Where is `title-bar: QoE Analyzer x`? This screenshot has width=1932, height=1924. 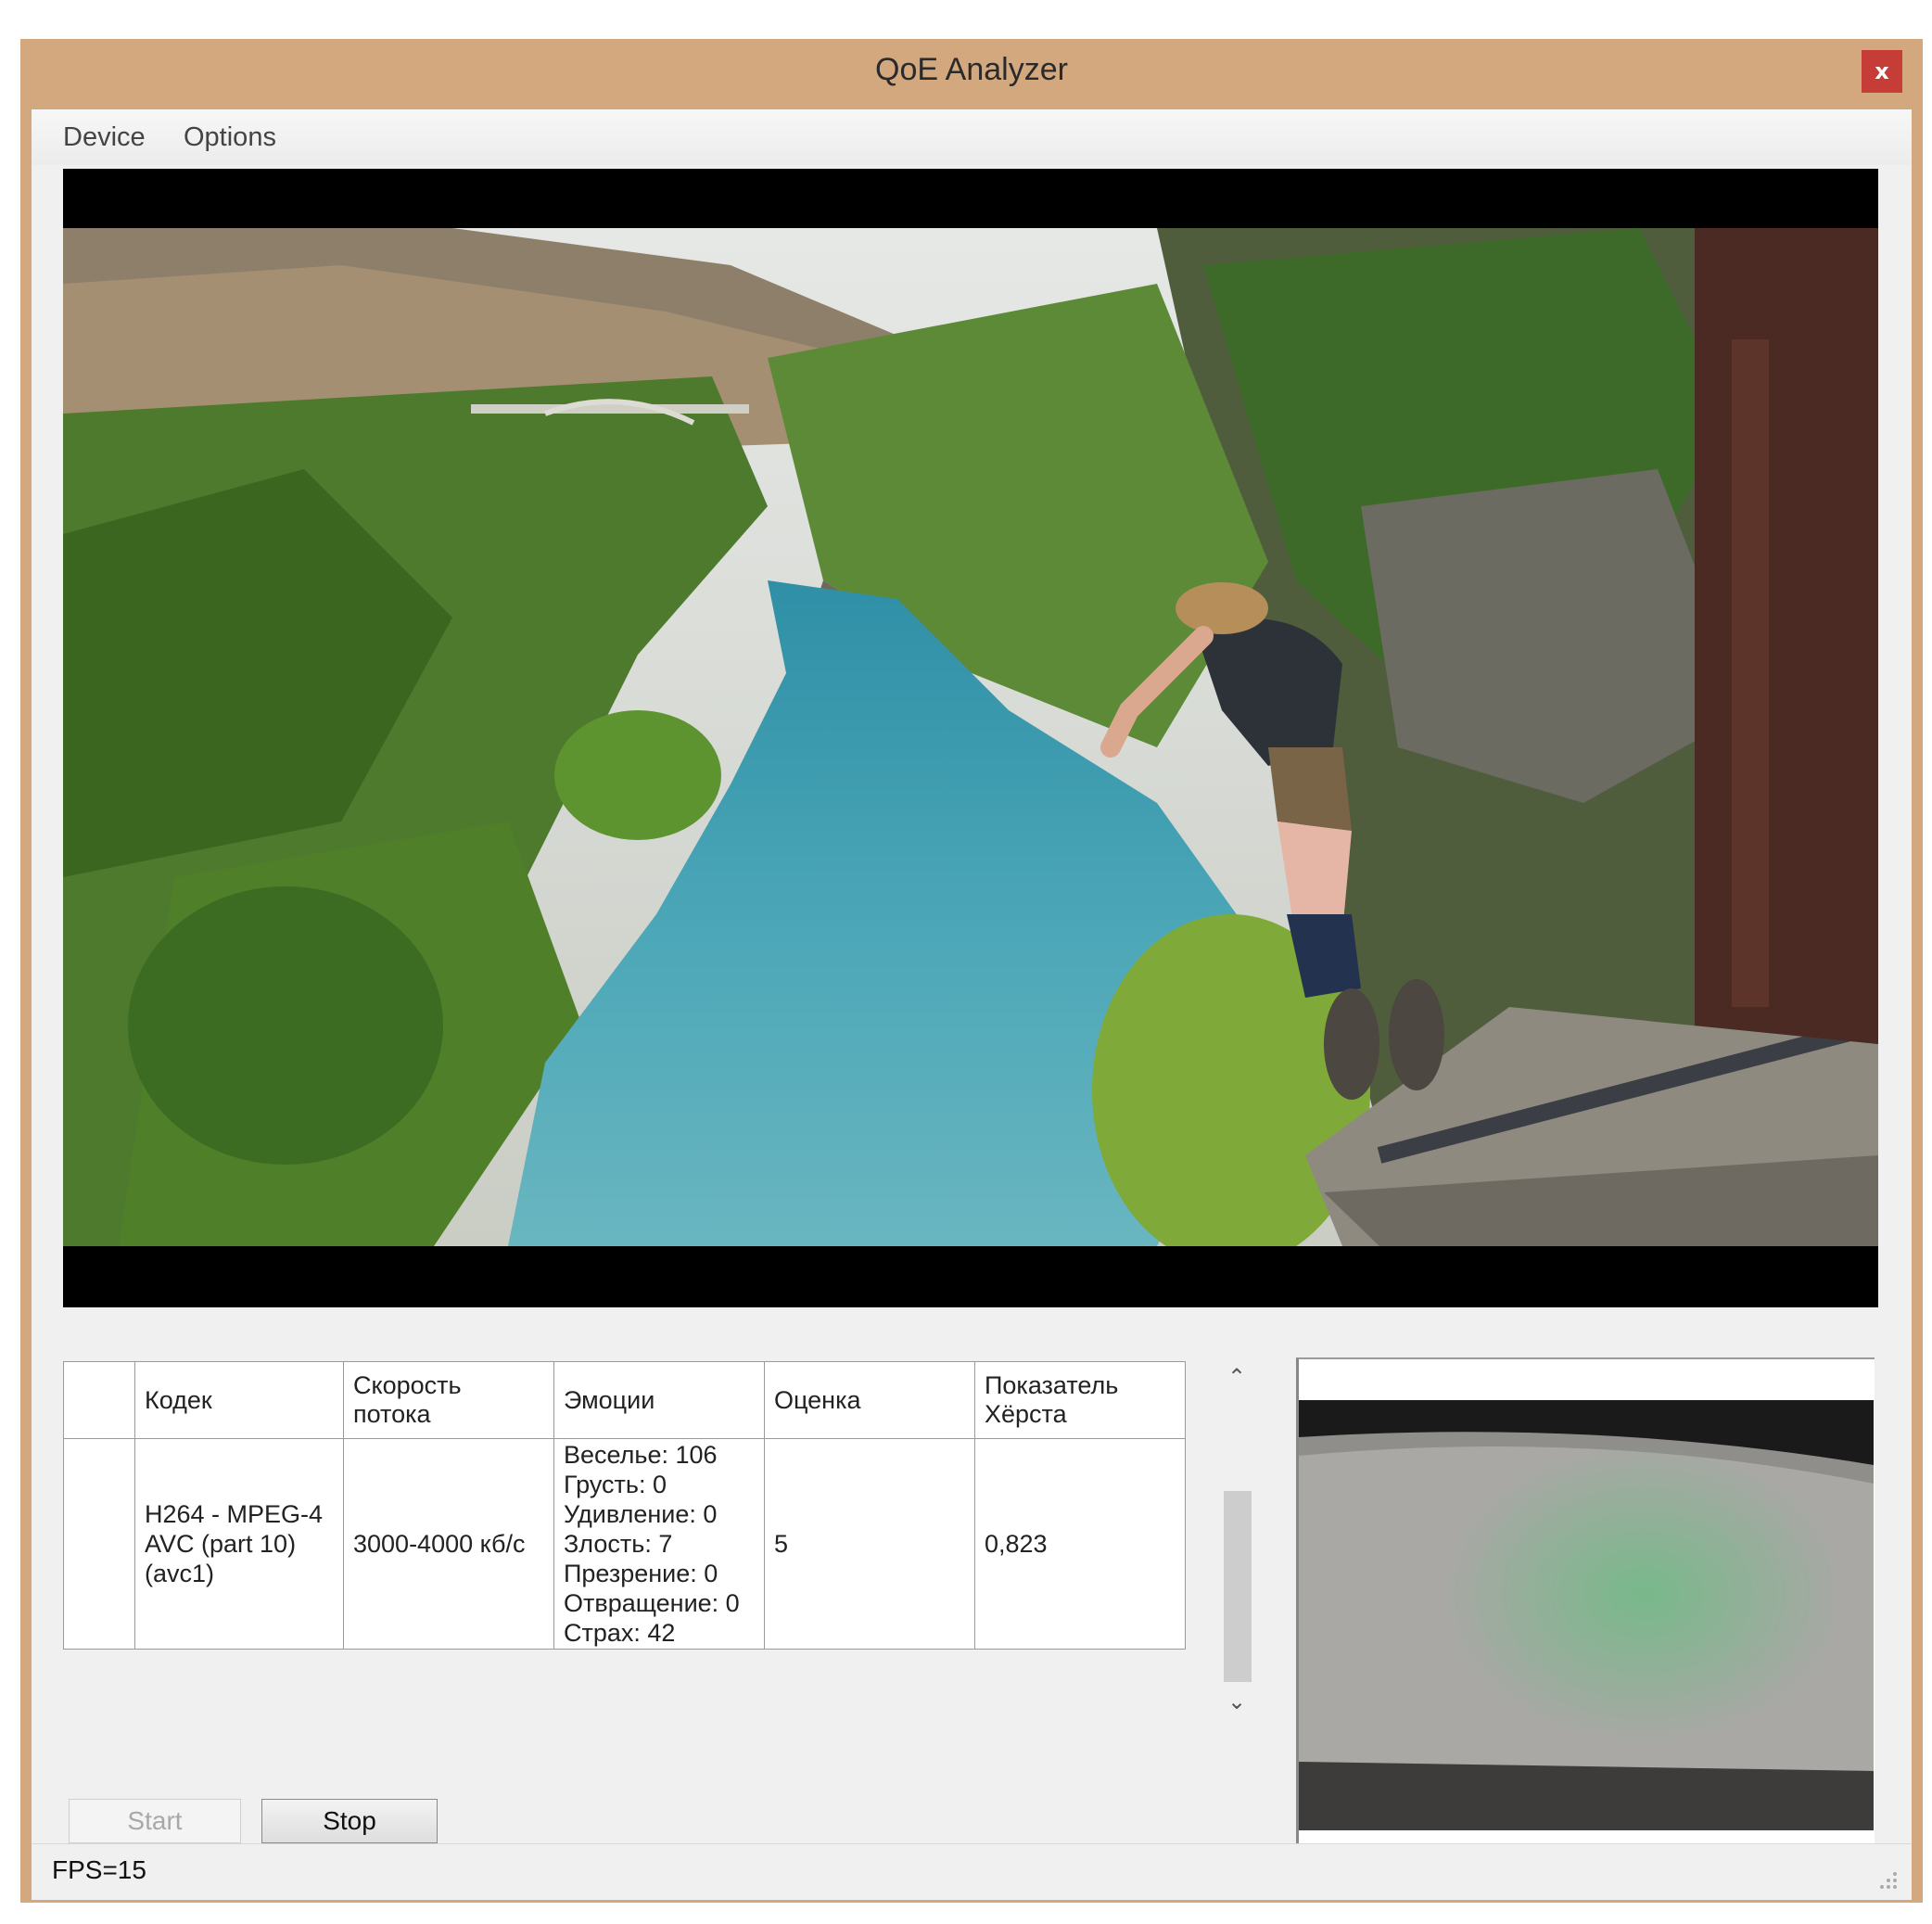 title-bar: QoE Analyzer x is located at coordinates (971, 74).